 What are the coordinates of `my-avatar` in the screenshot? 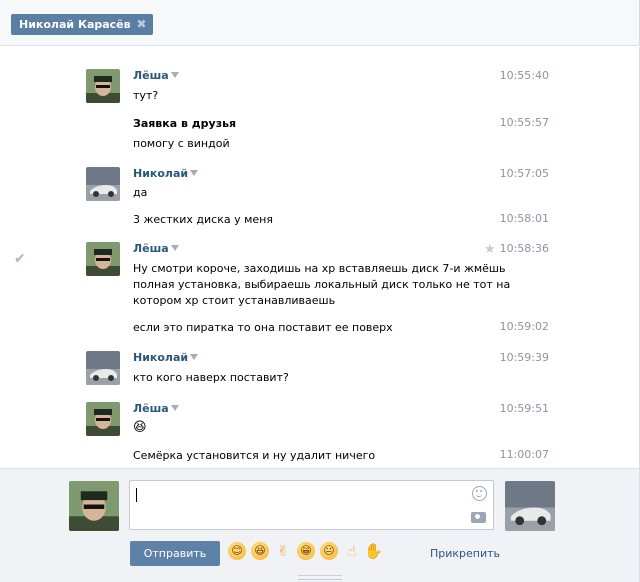 It's located at (94, 506).